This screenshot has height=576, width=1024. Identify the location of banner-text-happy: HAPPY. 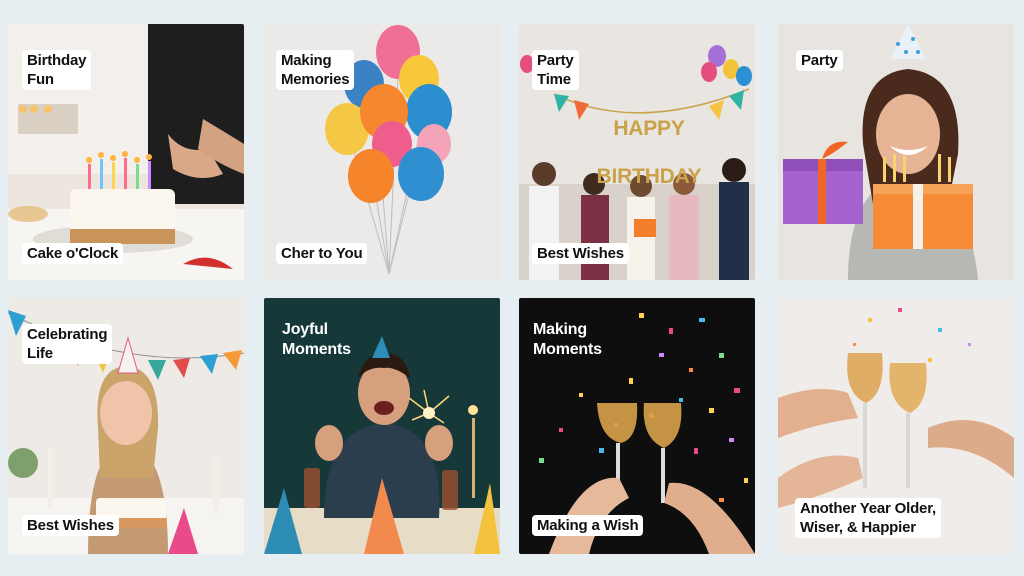
(649, 128).